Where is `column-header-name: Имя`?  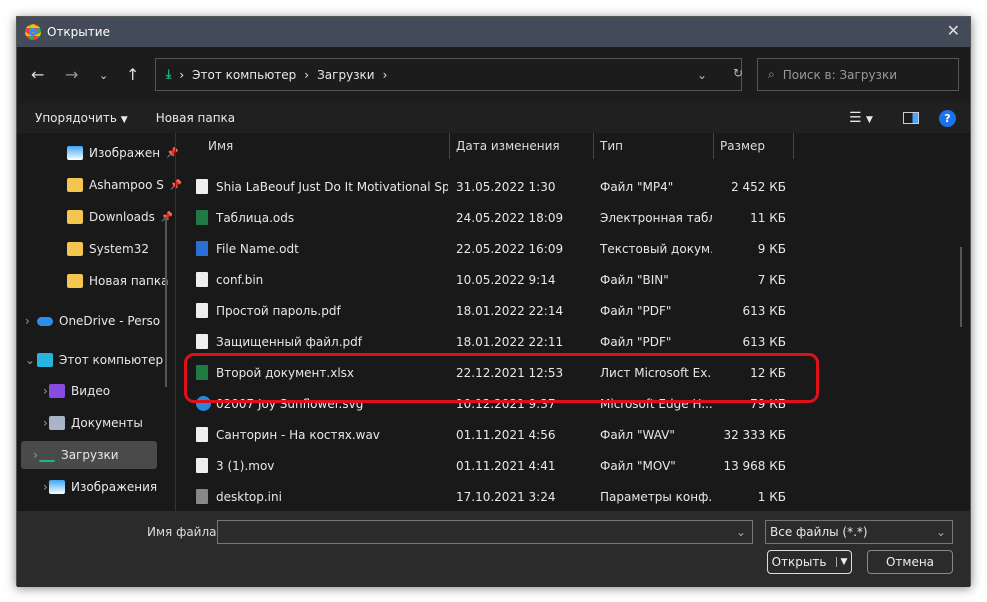
column-header-name: Имя is located at coordinates (220, 146).